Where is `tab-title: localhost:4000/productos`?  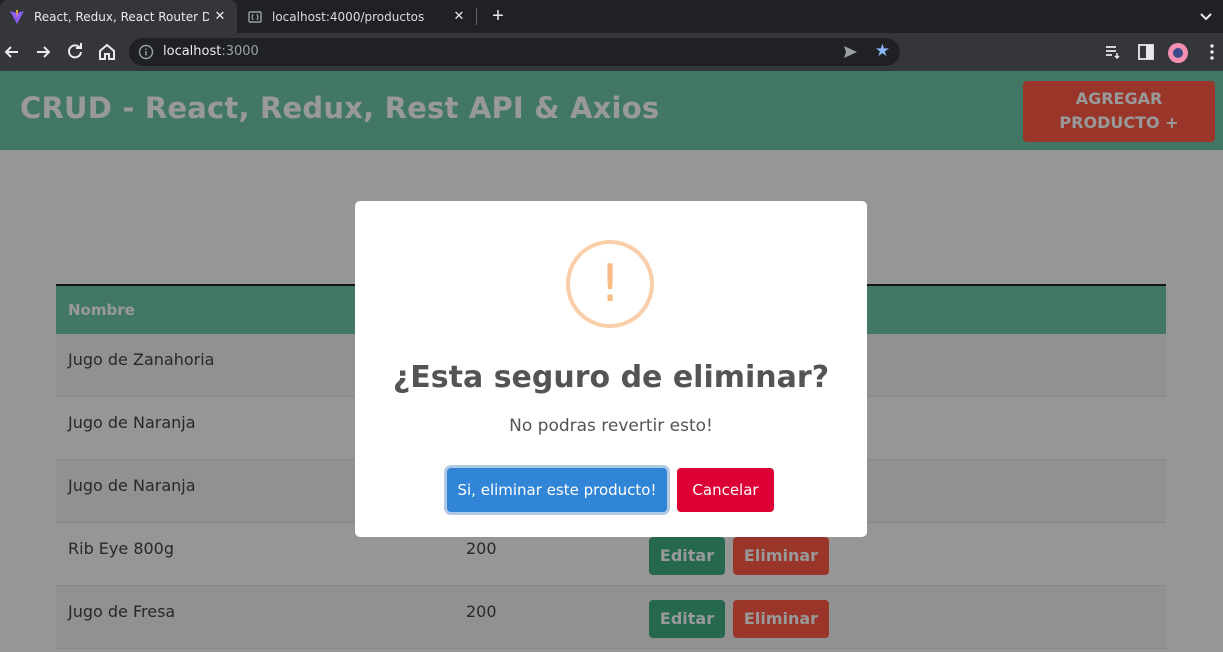 tab-title: localhost:4000/productos is located at coordinates (348, 16).